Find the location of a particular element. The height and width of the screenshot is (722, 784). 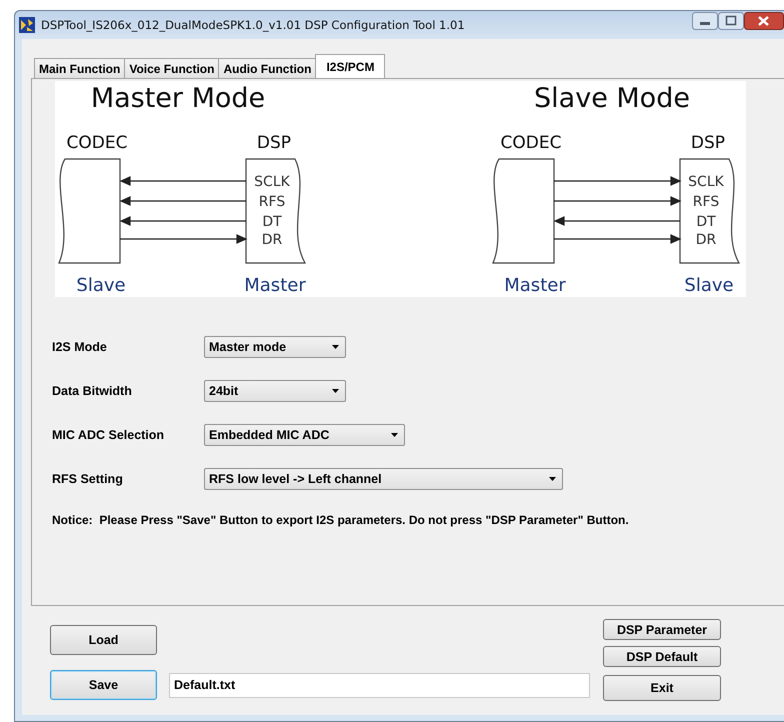

dropdown: Master mode is located at coordinates (275, 347).